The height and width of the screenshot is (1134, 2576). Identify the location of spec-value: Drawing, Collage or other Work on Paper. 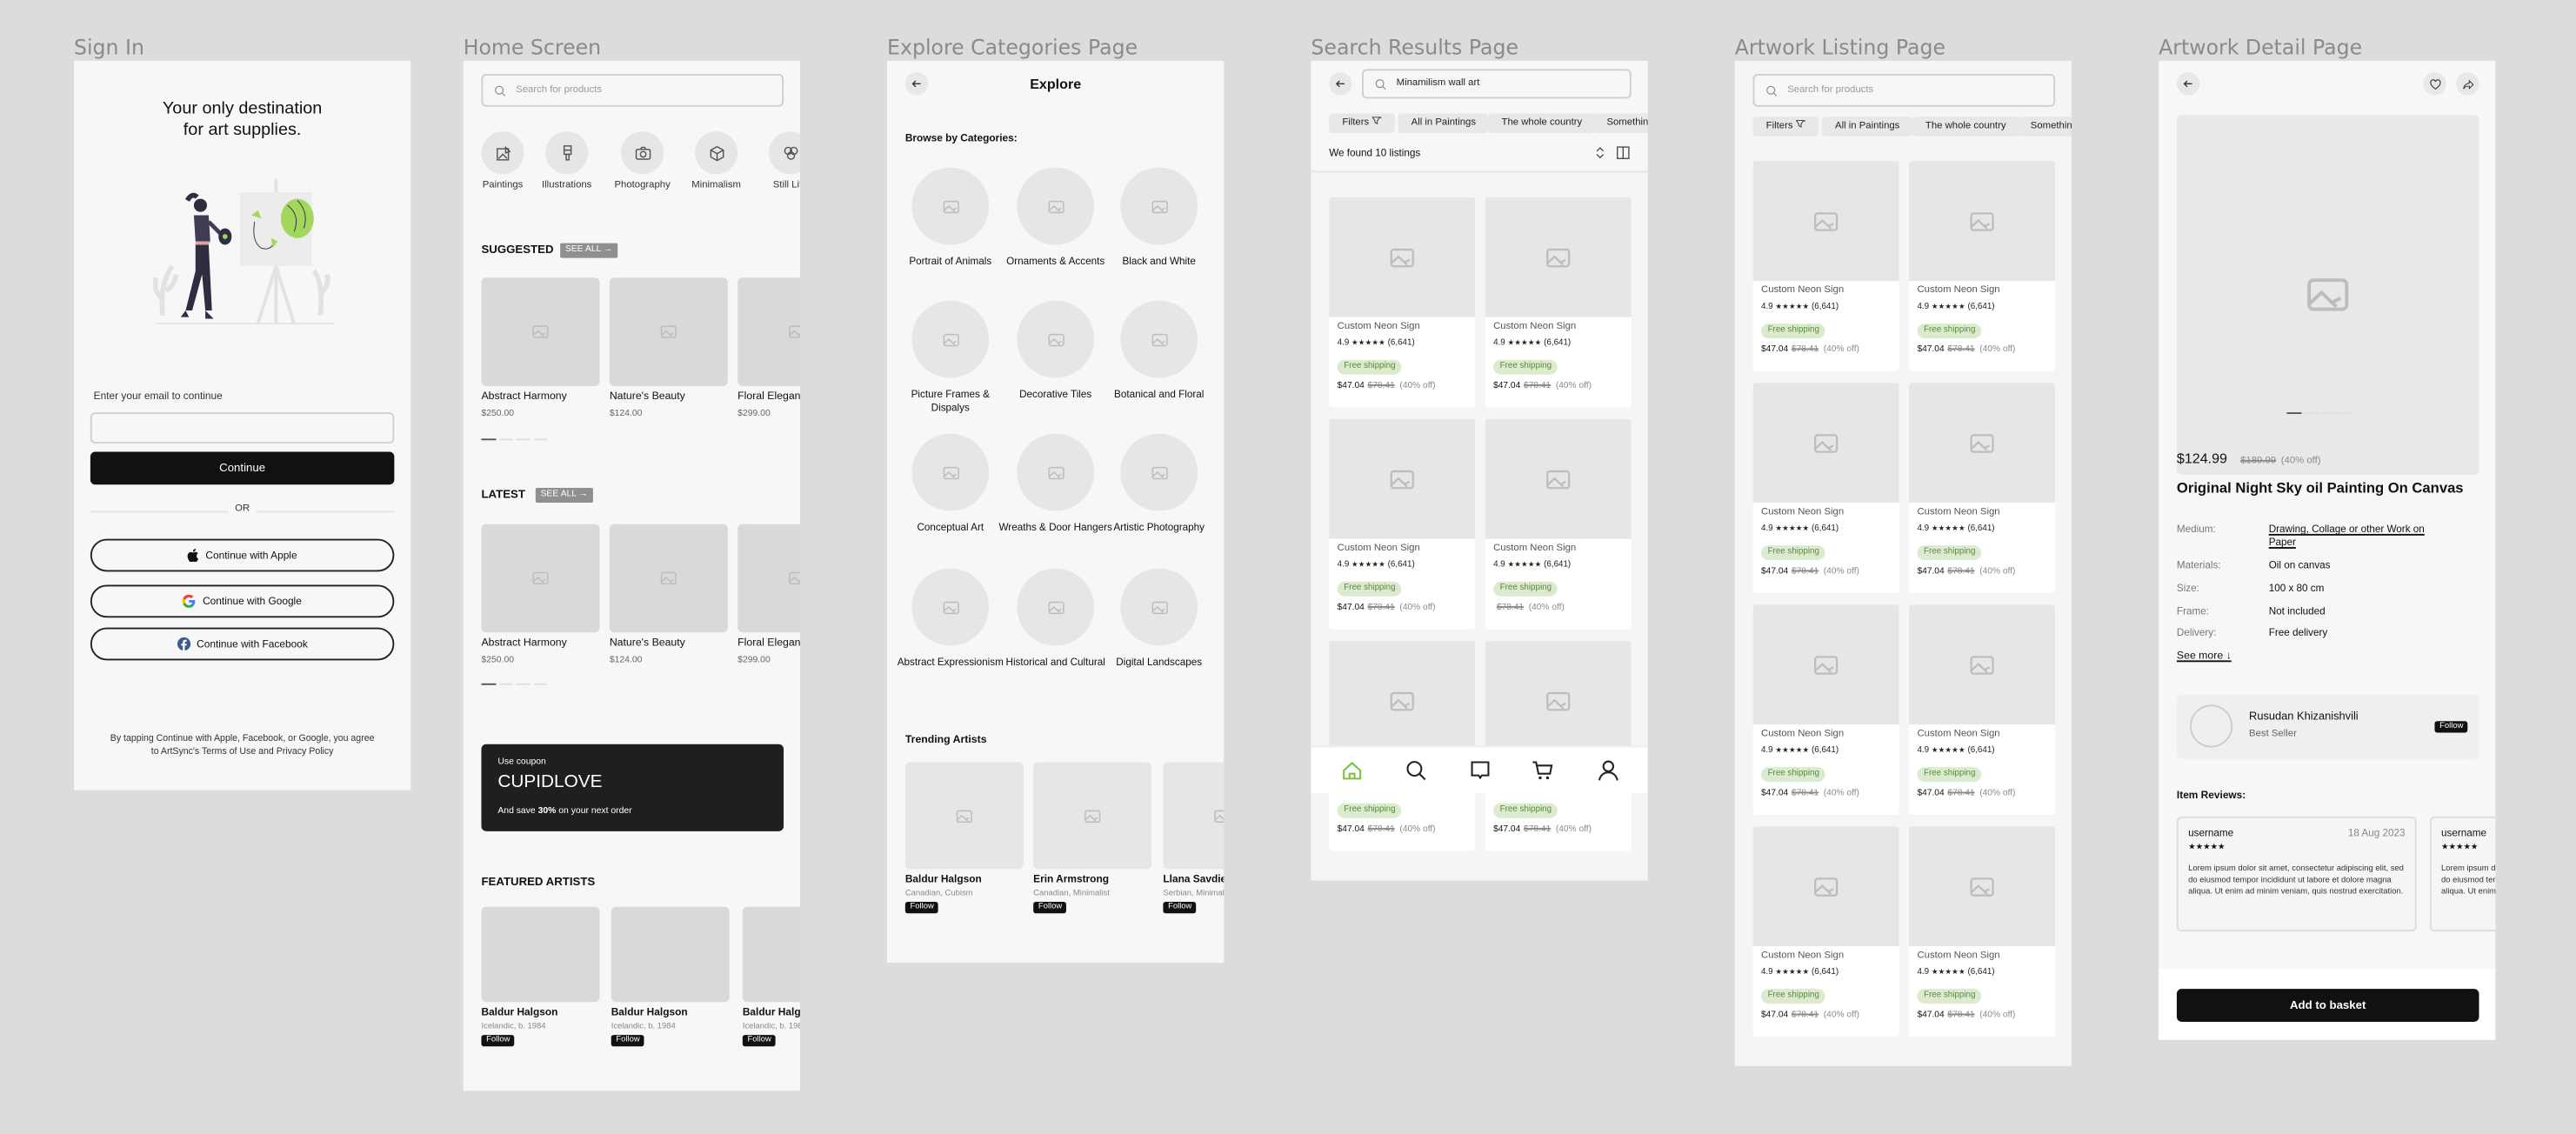
(2359, 537).